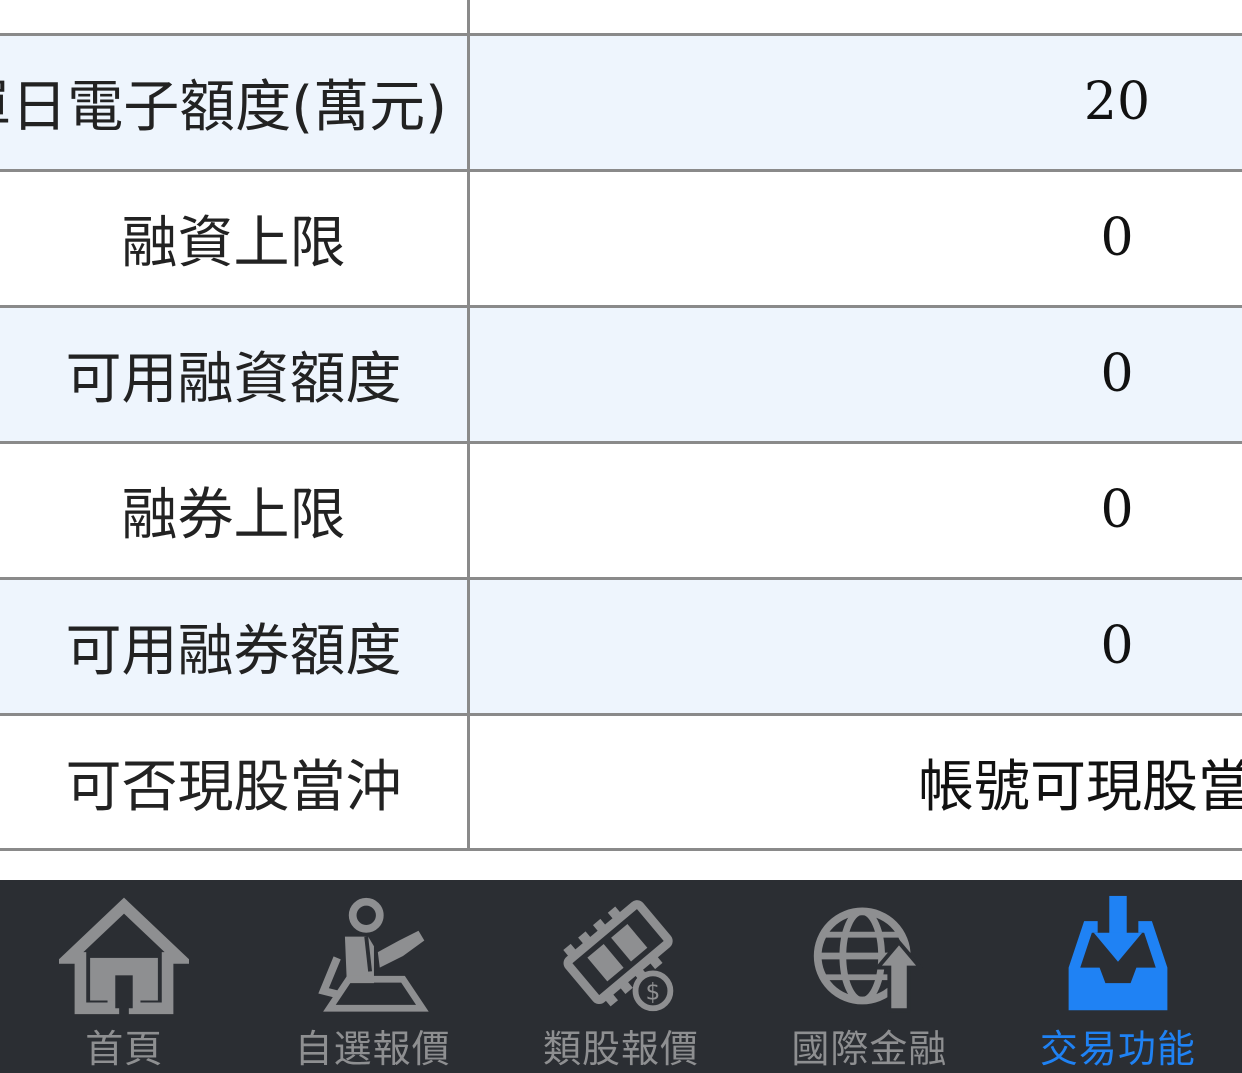  What do you see at coordinates (223, 107) in the screenshot?
I see `row-label: 單日電子額度(萬元)` at bounding box center [223, 107].